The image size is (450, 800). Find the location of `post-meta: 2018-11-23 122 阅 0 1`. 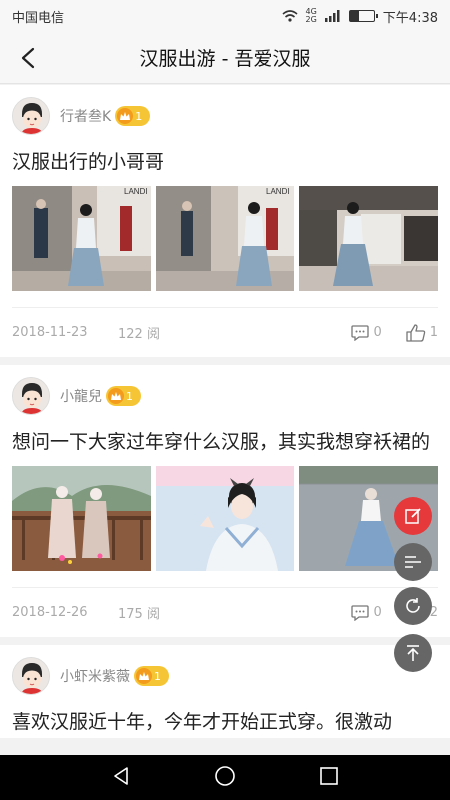

post-meta: 2018-11-23 122 阅 0 1 is located at coordinates (225, 332).